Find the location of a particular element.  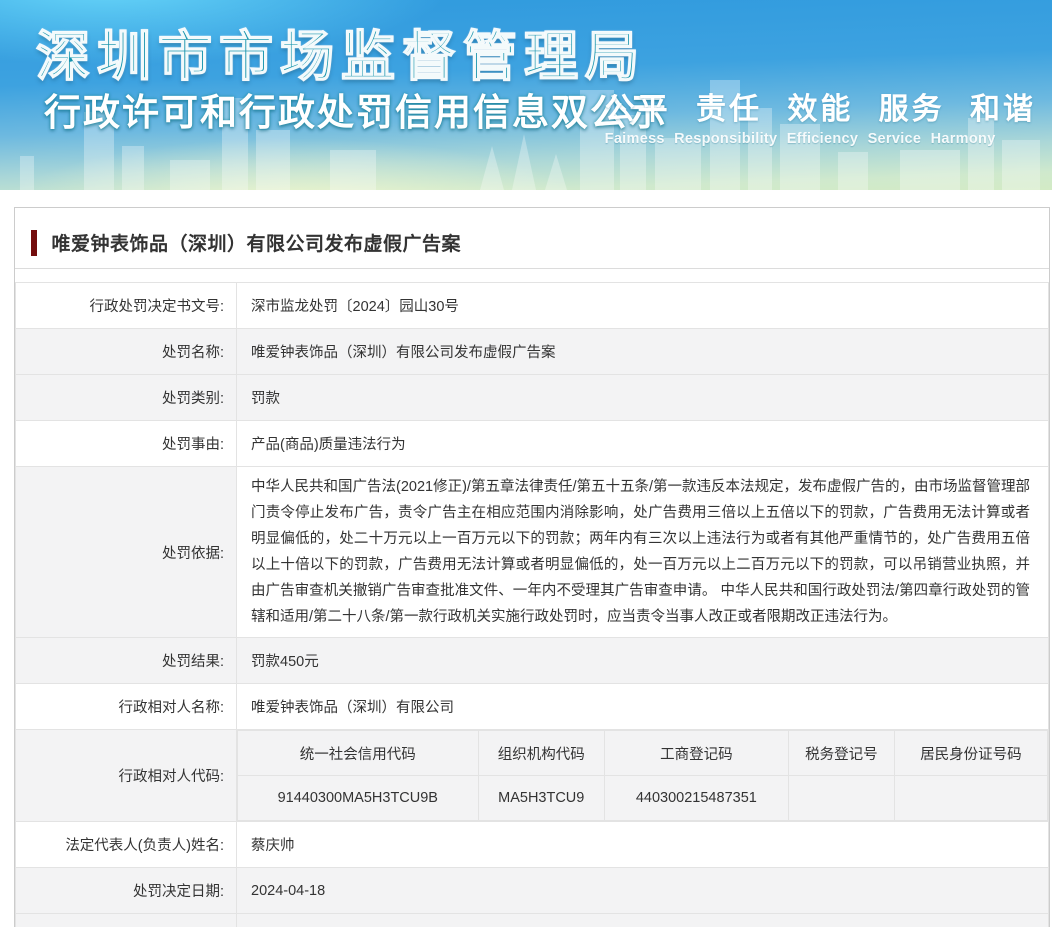

field-label: 行政相对人名称: is located at coordinates (126, 706).